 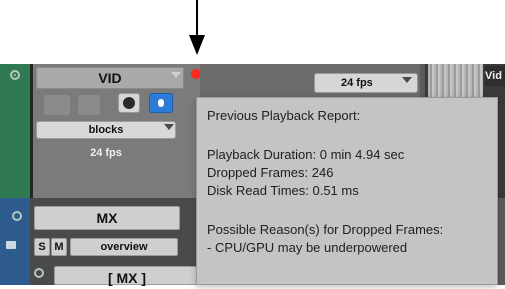 I want to click on clock-icon, so click(x=129, y=103).